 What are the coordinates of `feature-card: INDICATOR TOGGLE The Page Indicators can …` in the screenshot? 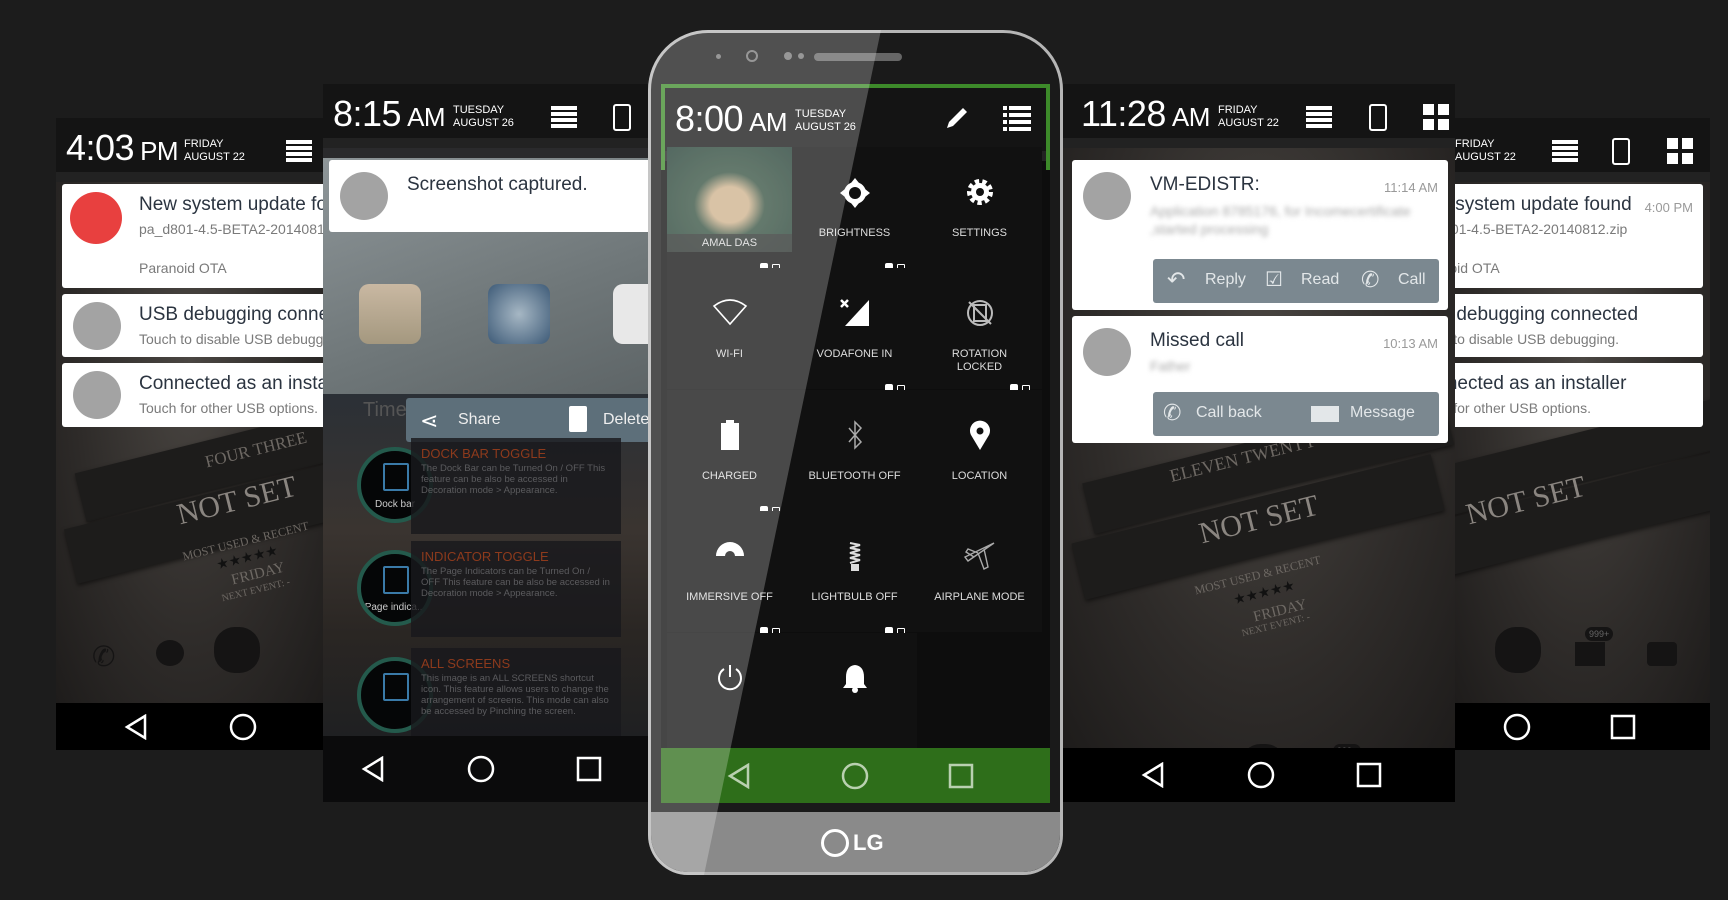 It's located at (516, 589).